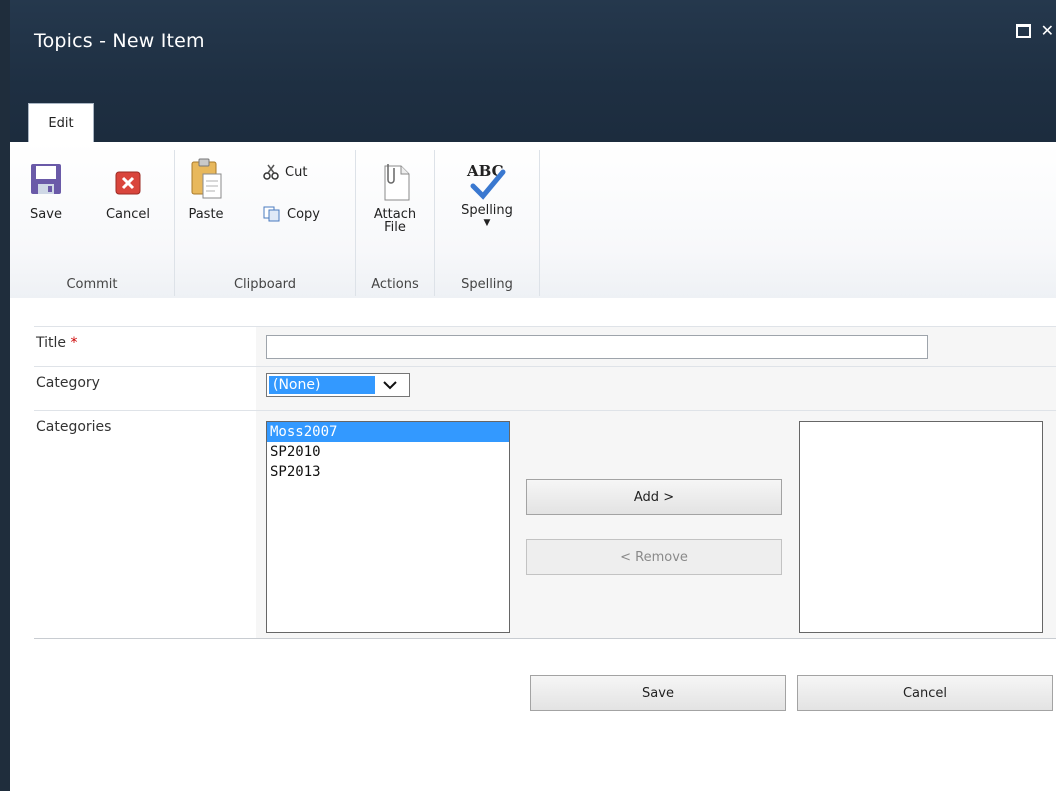 The image size is (1056, 791). I want to click on maximize-icon, so click(1023, 31).